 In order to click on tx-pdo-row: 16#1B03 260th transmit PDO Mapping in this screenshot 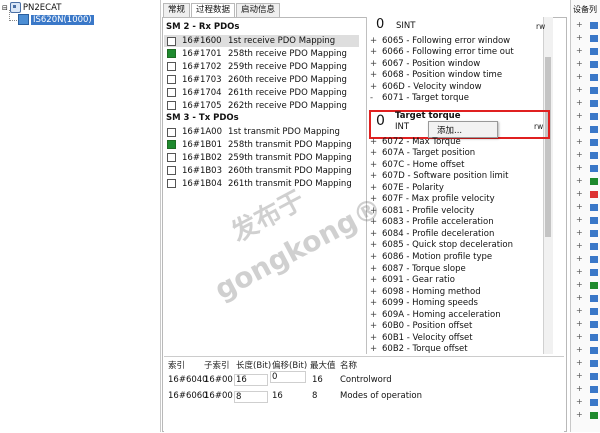, I will do `click(261, 171)`.